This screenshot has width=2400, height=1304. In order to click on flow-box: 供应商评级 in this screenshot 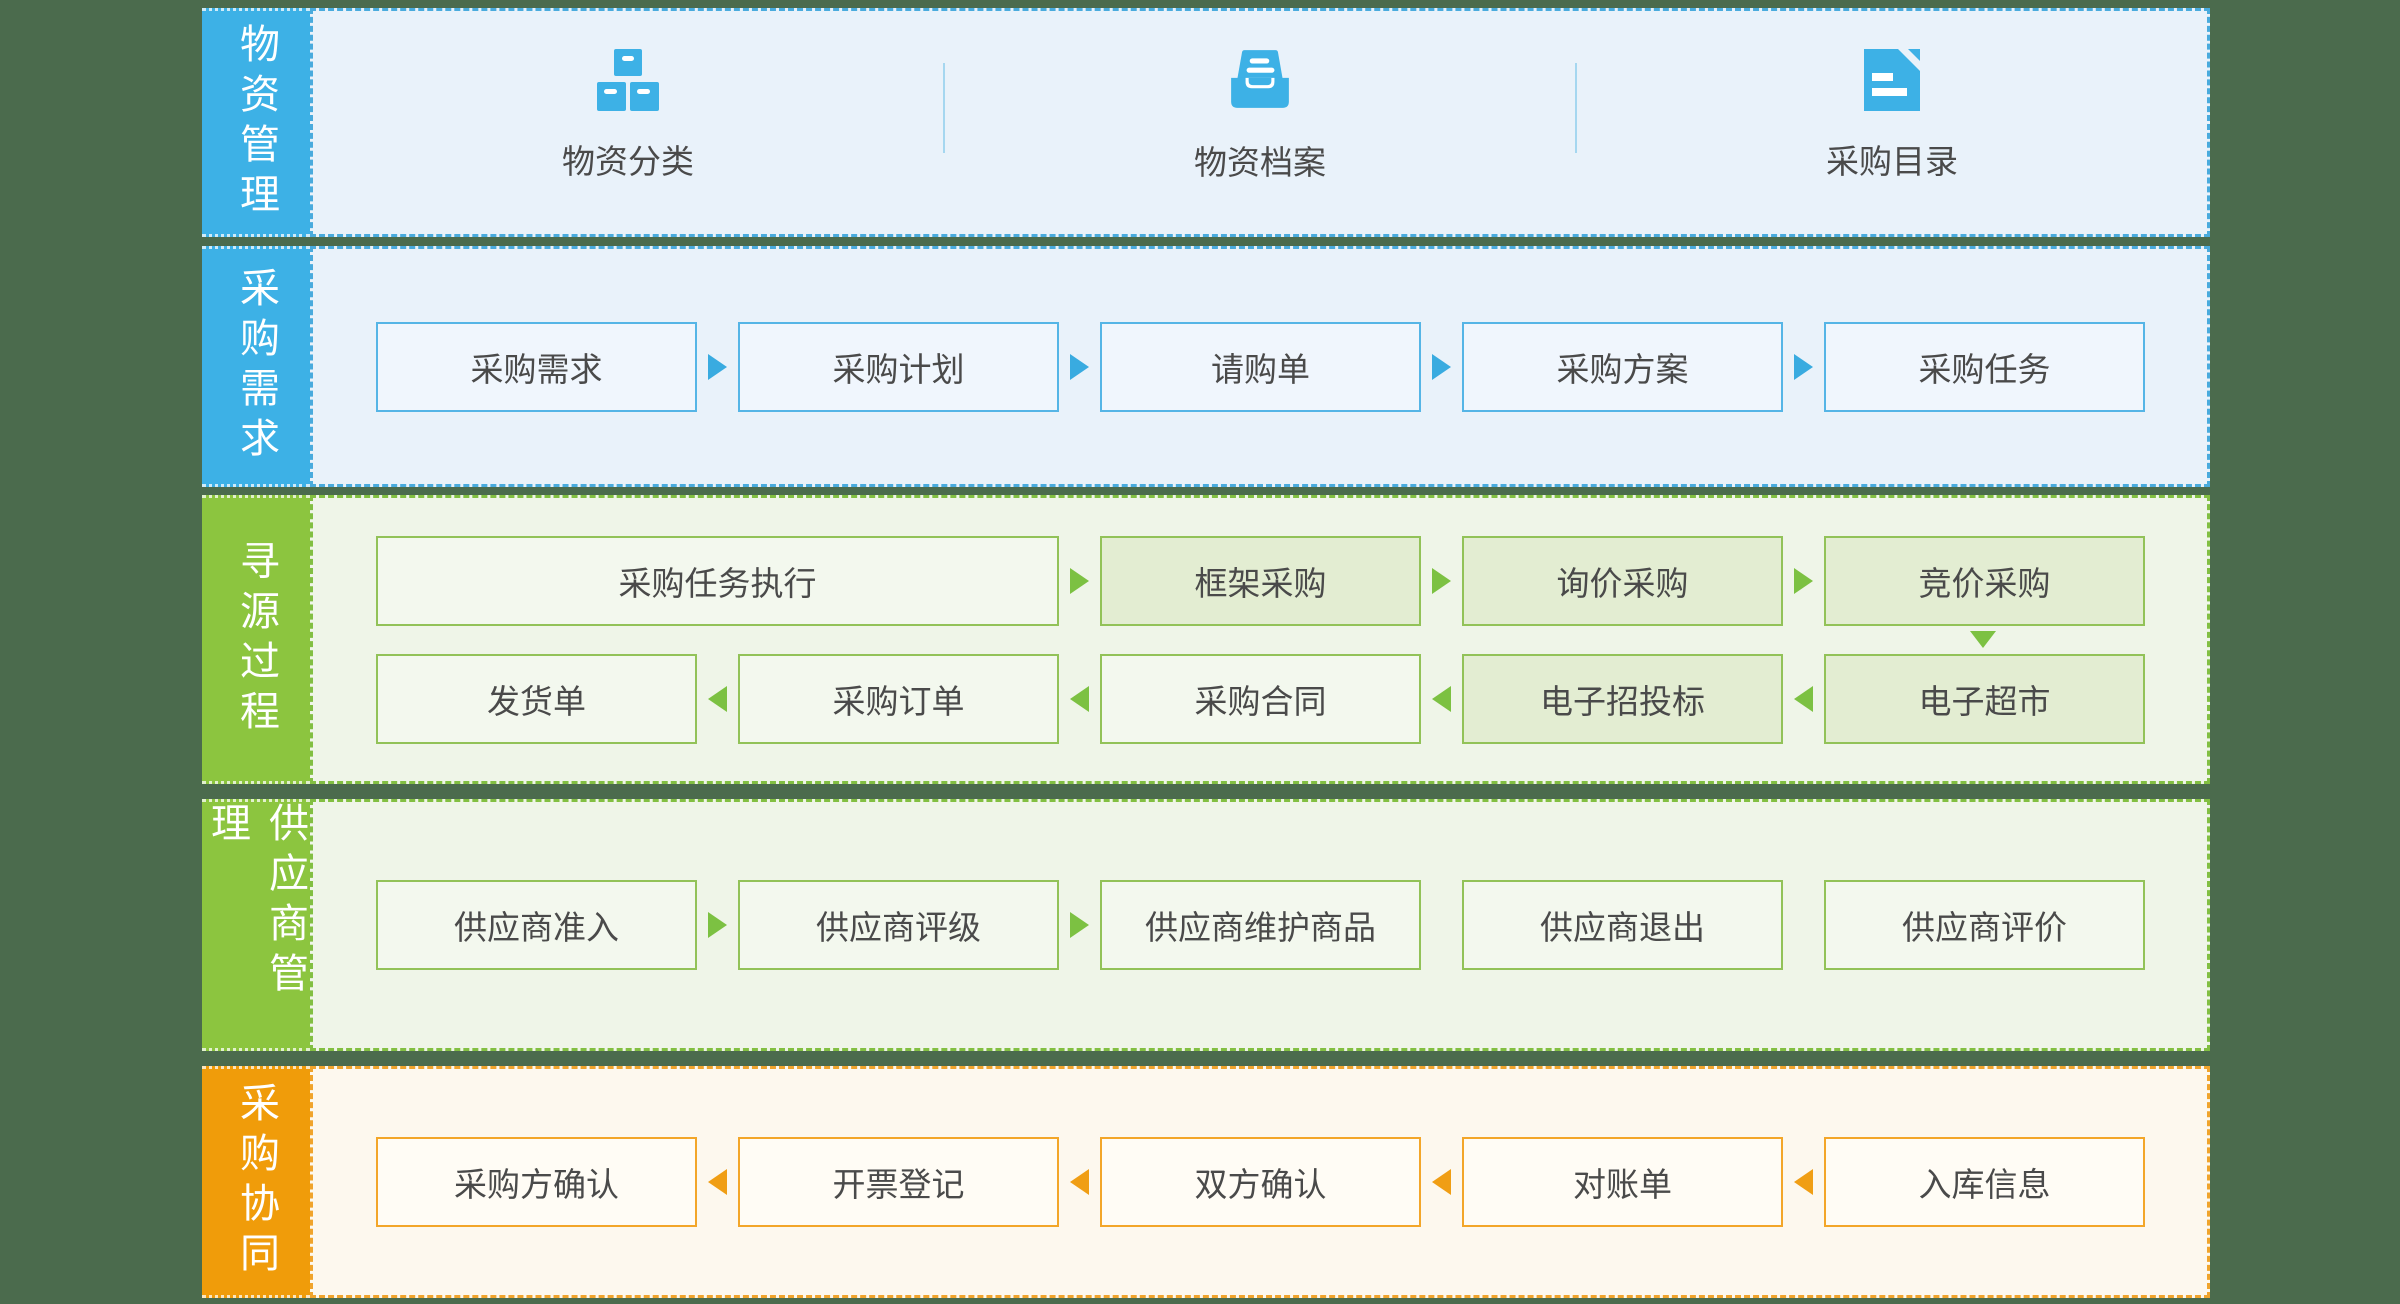, I will do `click(898, 925)`.